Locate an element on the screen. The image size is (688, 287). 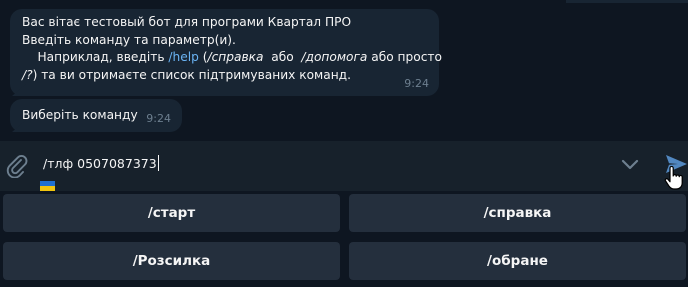
dopomoga-command-text: /допомога is located at coordinates (334, 57).